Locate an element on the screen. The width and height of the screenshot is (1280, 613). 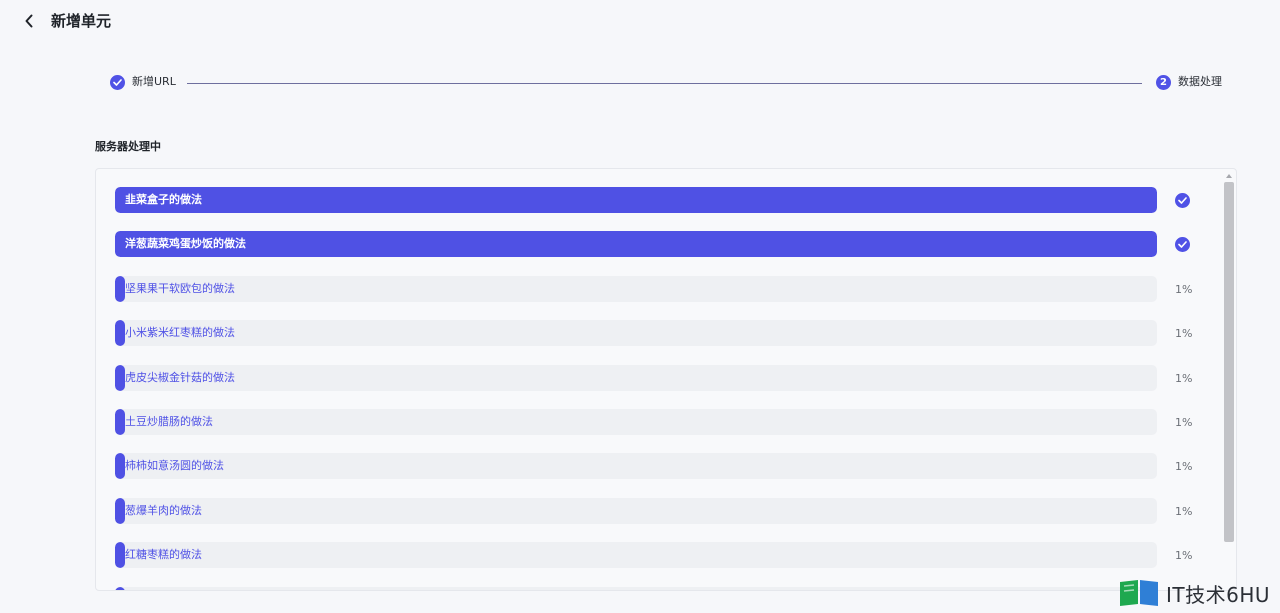
task-row: 葱爆羊肉的做法 1% is located at coordinates (660, 511).